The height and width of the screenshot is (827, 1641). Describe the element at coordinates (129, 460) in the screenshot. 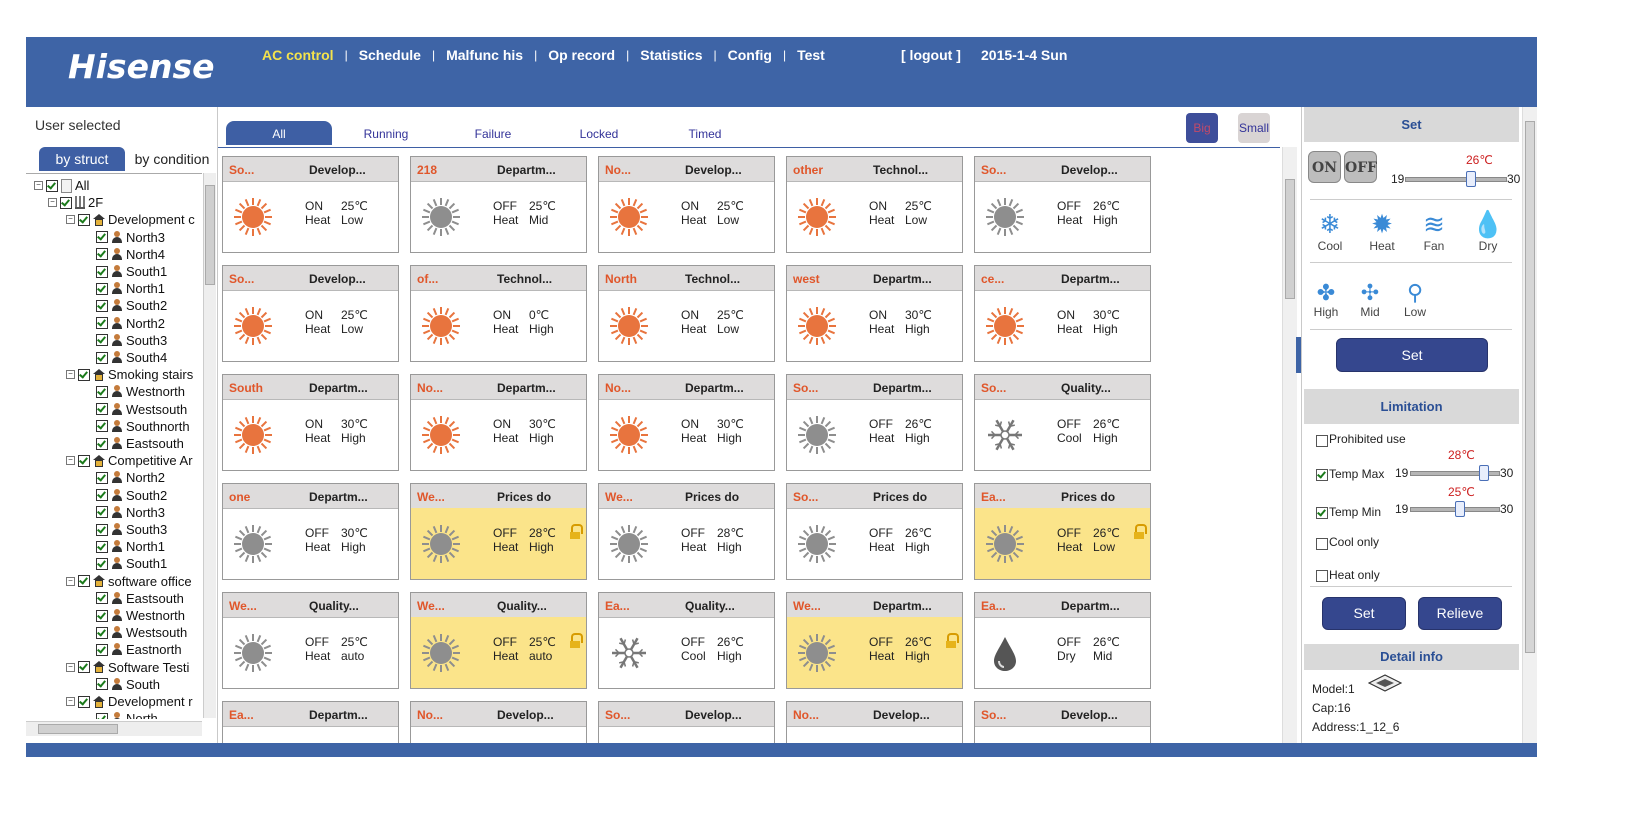

I see `tree-node: − Competitive Ar` at that location.